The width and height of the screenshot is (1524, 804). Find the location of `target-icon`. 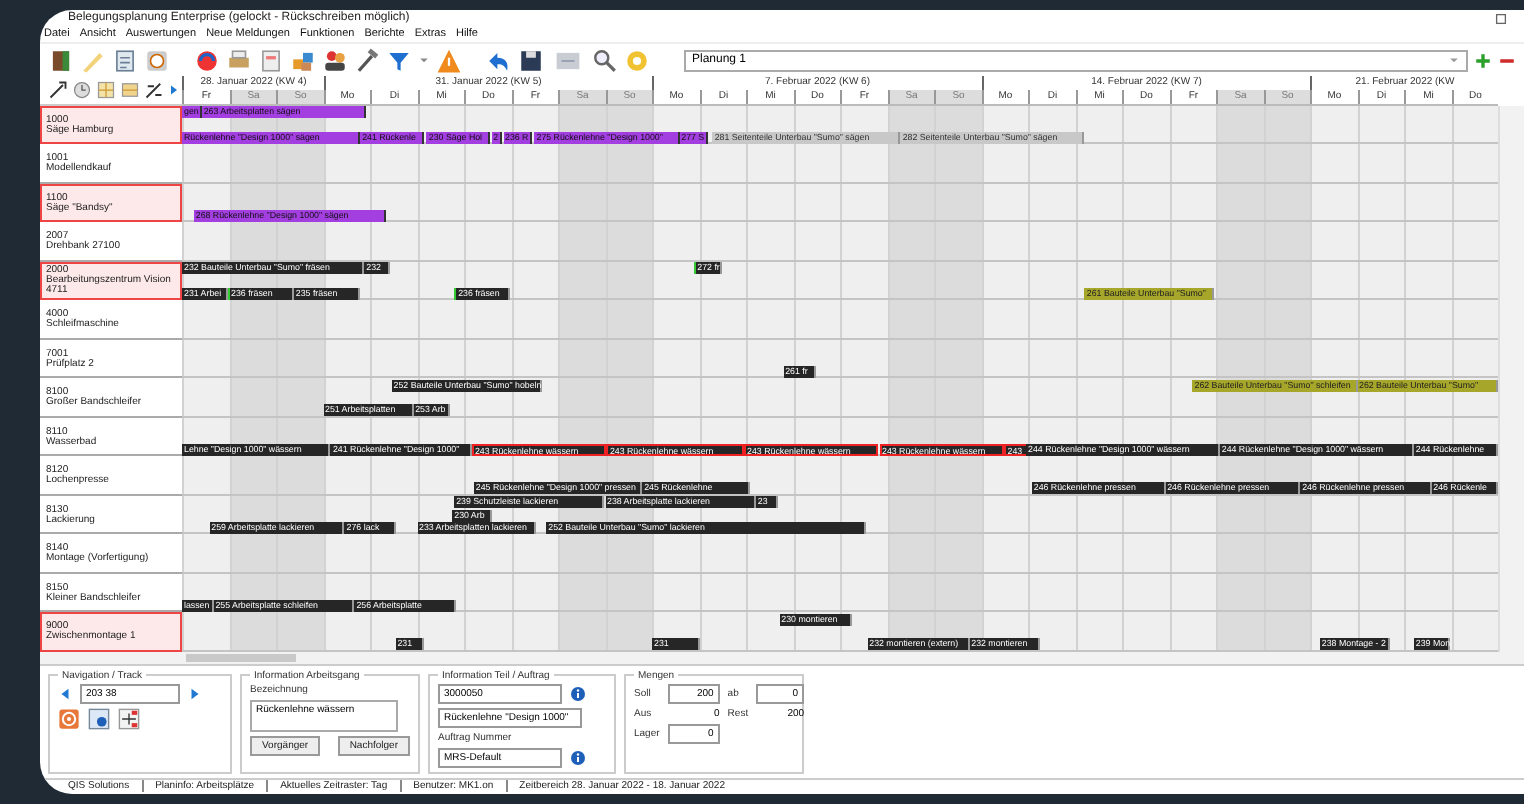

target-icon is located at coordinates (69, 718).